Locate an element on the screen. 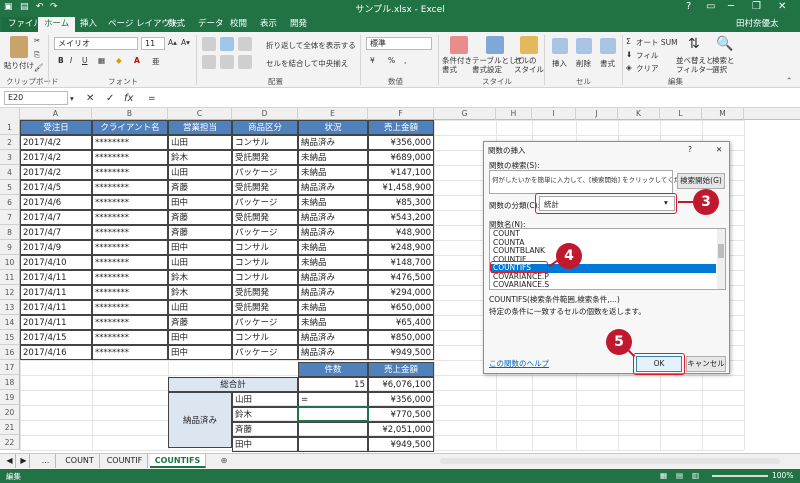  column-header: A is located at coordinates (56, 114).